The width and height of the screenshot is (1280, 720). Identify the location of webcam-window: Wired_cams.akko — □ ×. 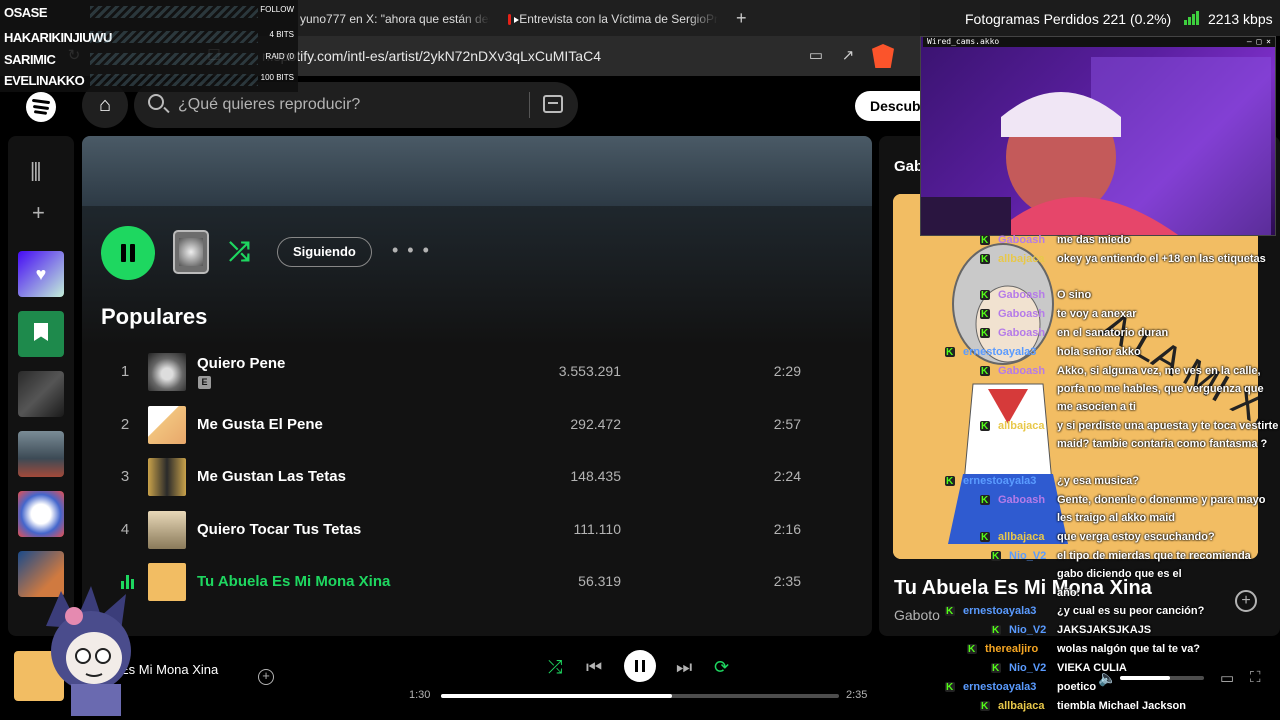
(1098, 136).